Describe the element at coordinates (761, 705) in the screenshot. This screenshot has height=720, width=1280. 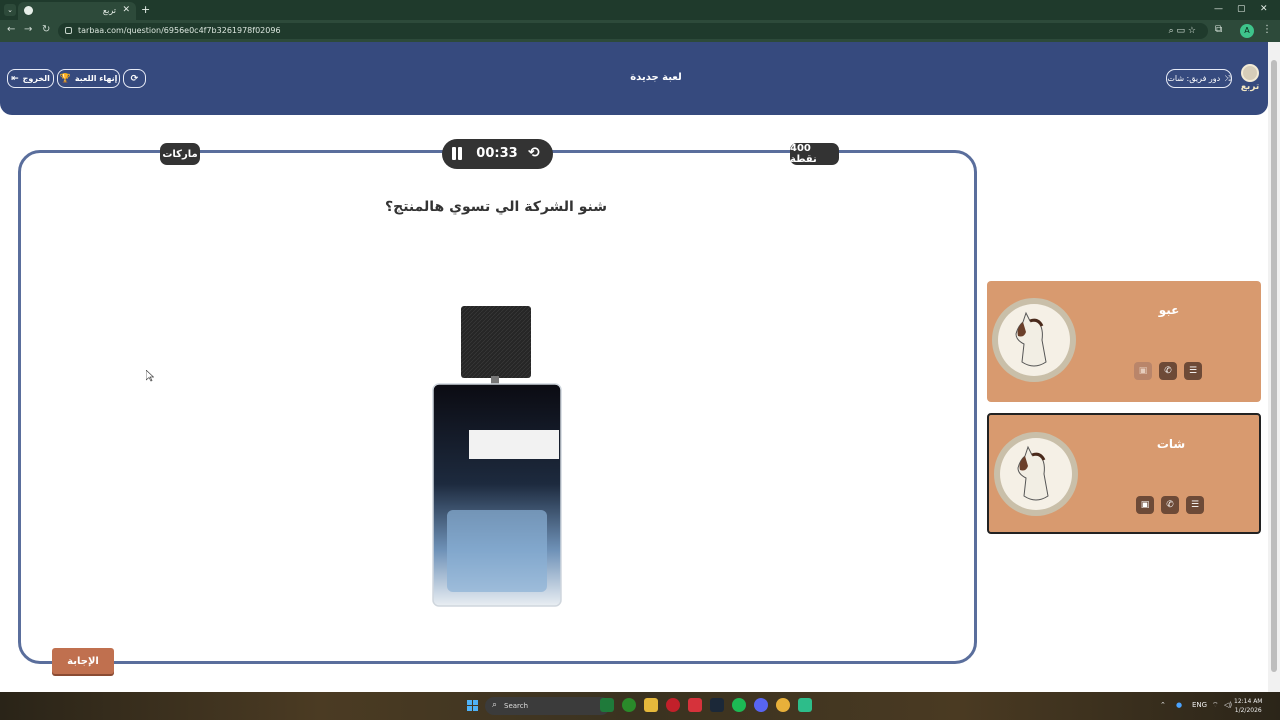
I see `discord-app-icon` at that location.